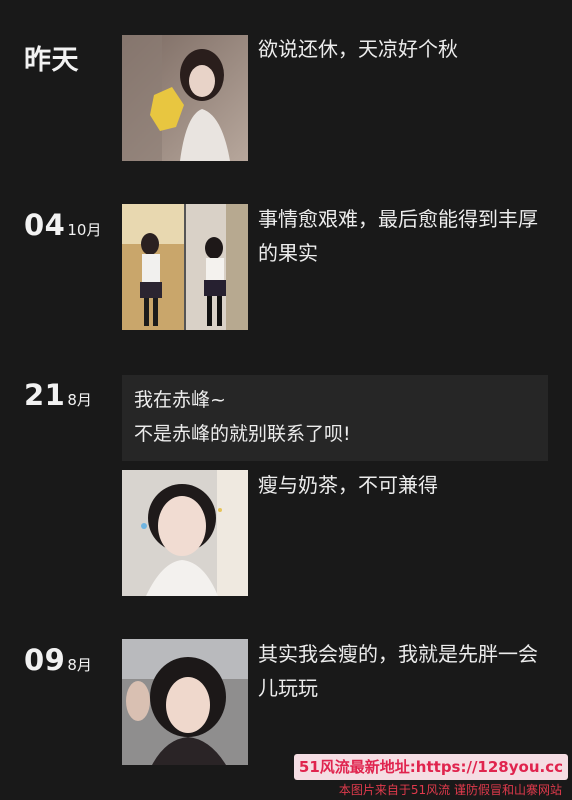 Image resolution: width=572 pixels, height=800 pixels. Describe the element at coordinates (217, 267) in the screenshot. I see `photo-image-right` at that location.